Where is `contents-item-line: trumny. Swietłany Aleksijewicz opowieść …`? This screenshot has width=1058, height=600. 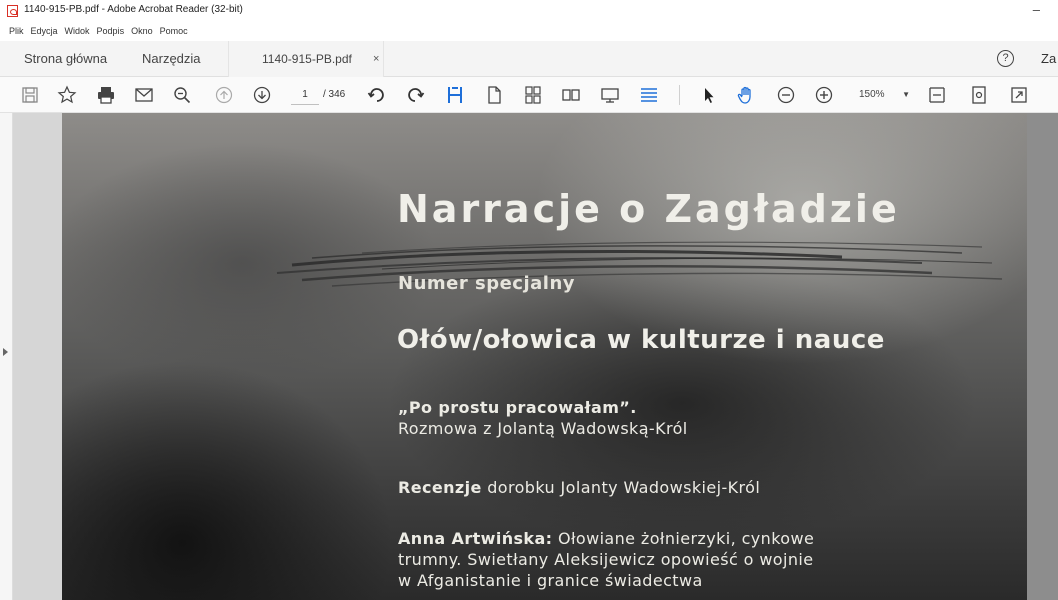
contents-item-line: trumny. Swietłany Aleksijewicz opowieść … is located at coordinates (606, 559).